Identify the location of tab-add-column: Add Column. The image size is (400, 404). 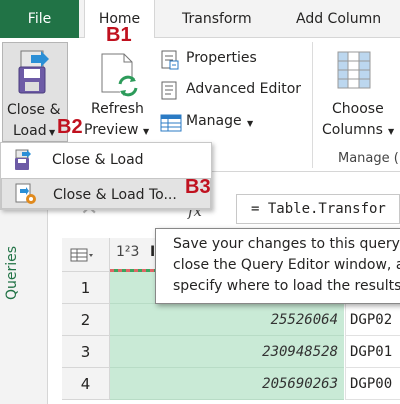
(338, 19).